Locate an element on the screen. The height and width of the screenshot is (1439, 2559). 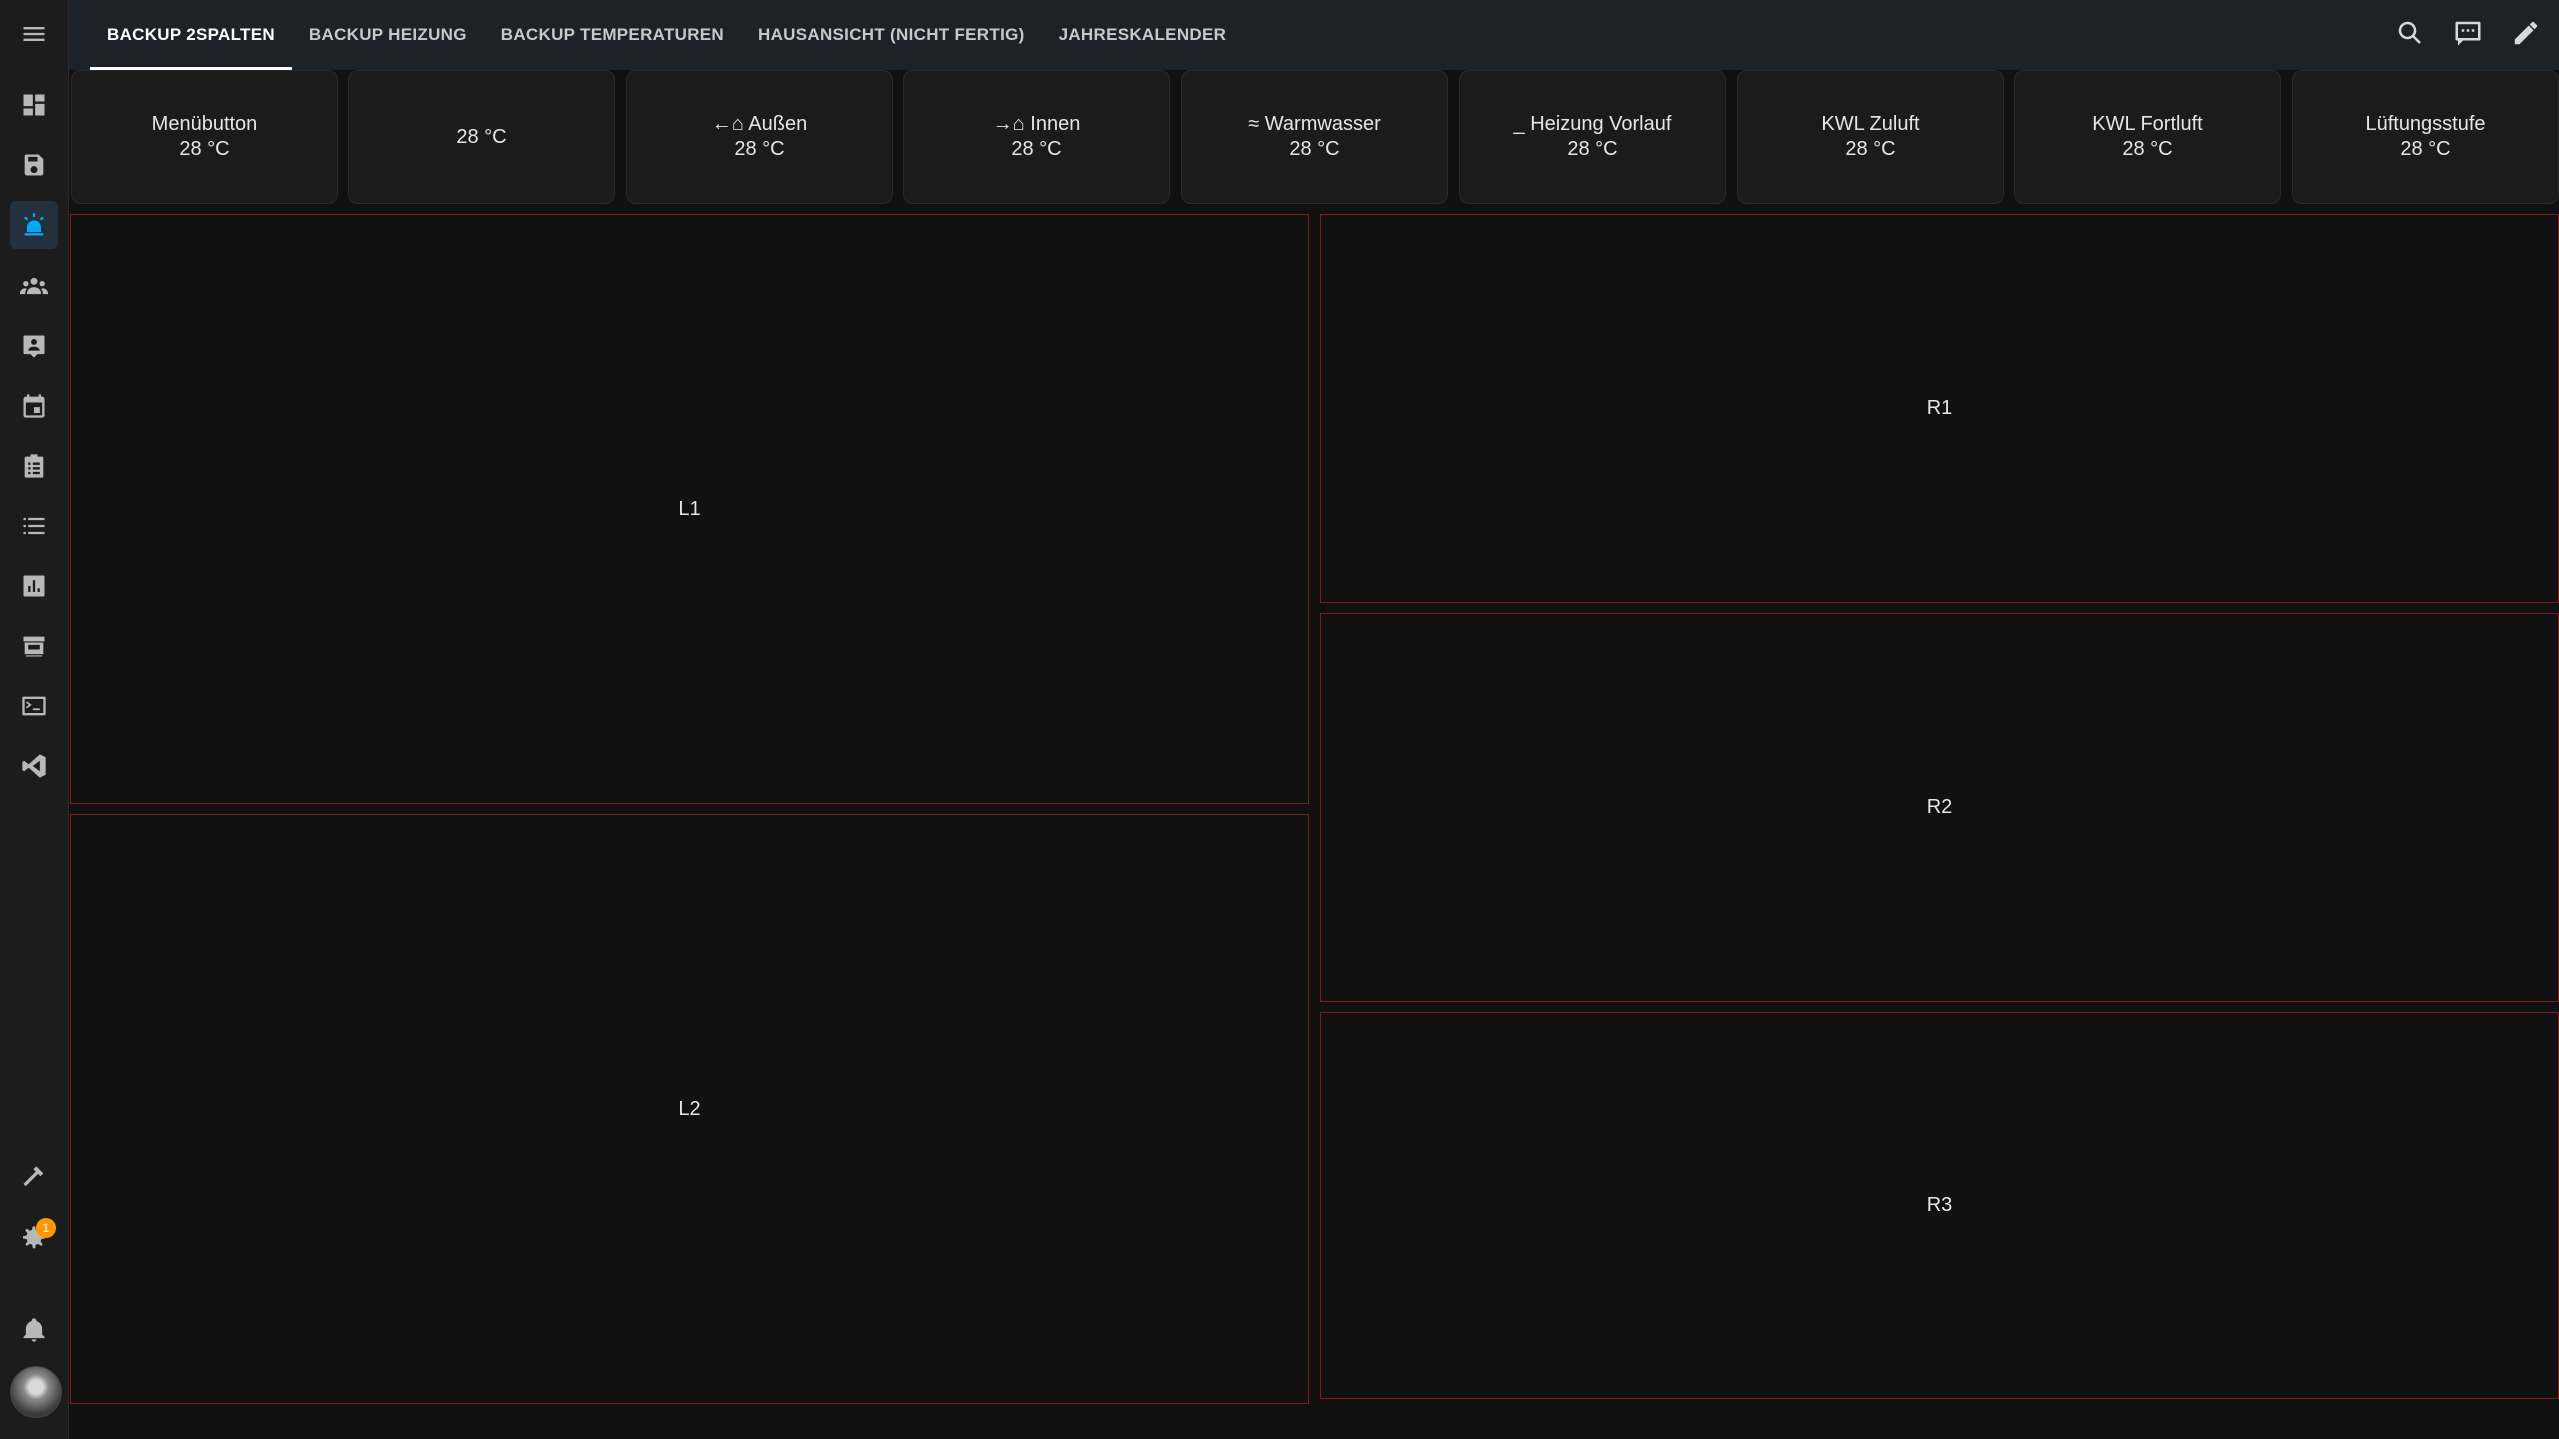
notification-badge: 1 is located at coordinates (46, 1228).